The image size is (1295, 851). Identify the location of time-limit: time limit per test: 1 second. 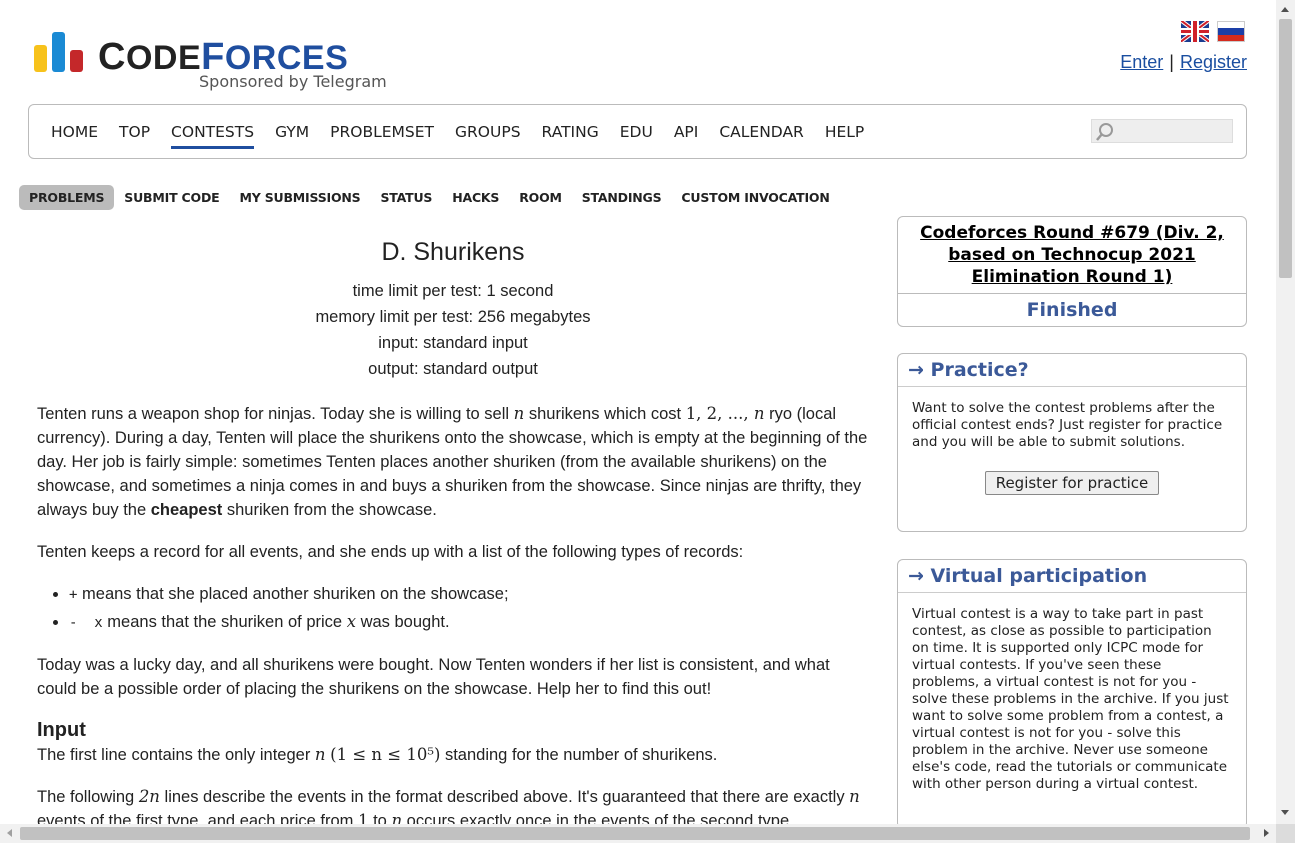
(453, 291).